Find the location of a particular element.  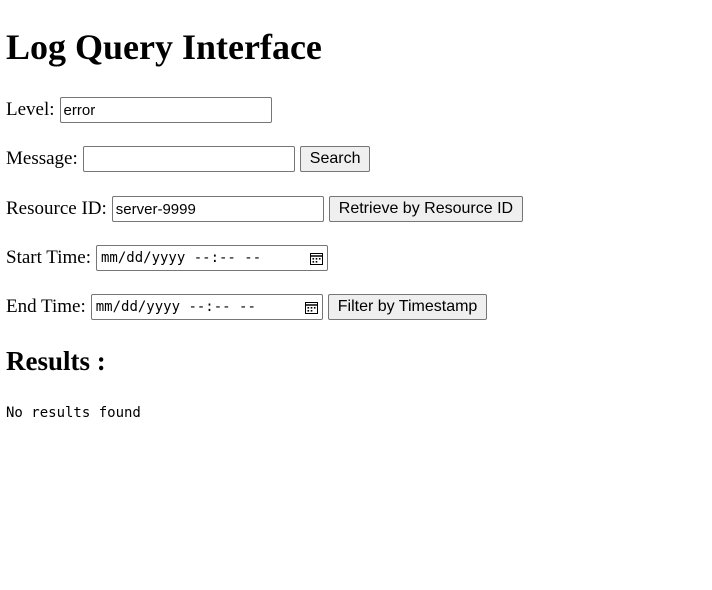

retrieve-by-resource-id-button: Retrieve by Resource ID is located at coordinates (426, 209).